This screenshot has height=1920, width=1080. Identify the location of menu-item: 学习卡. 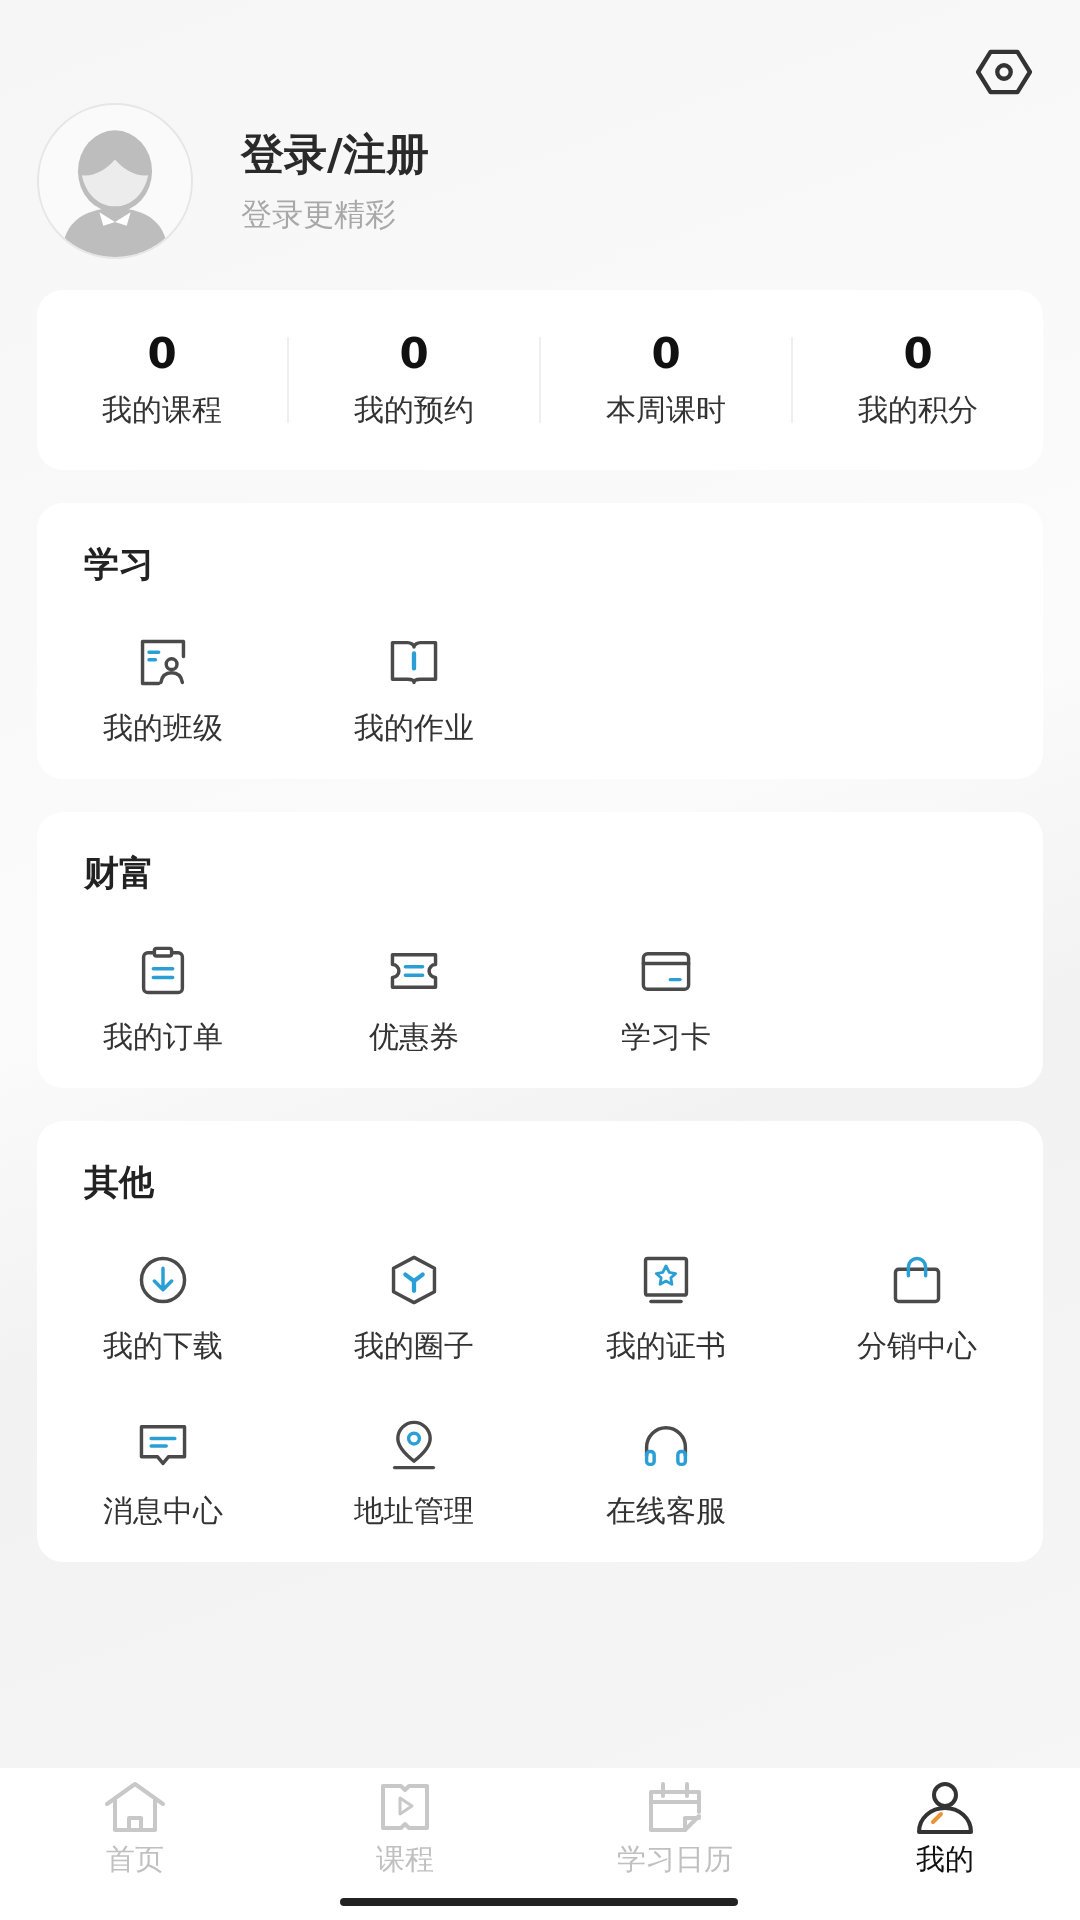
(665, 1000).